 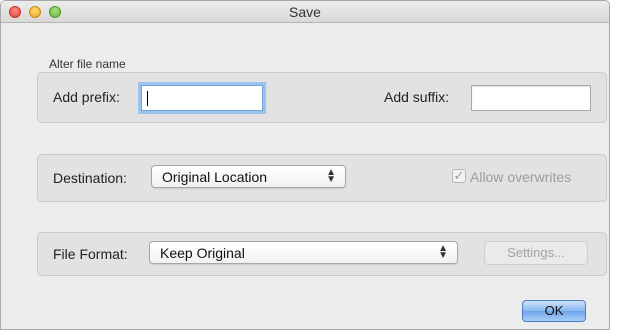 I want to click on prefix-input, so click(x=202, y=98).